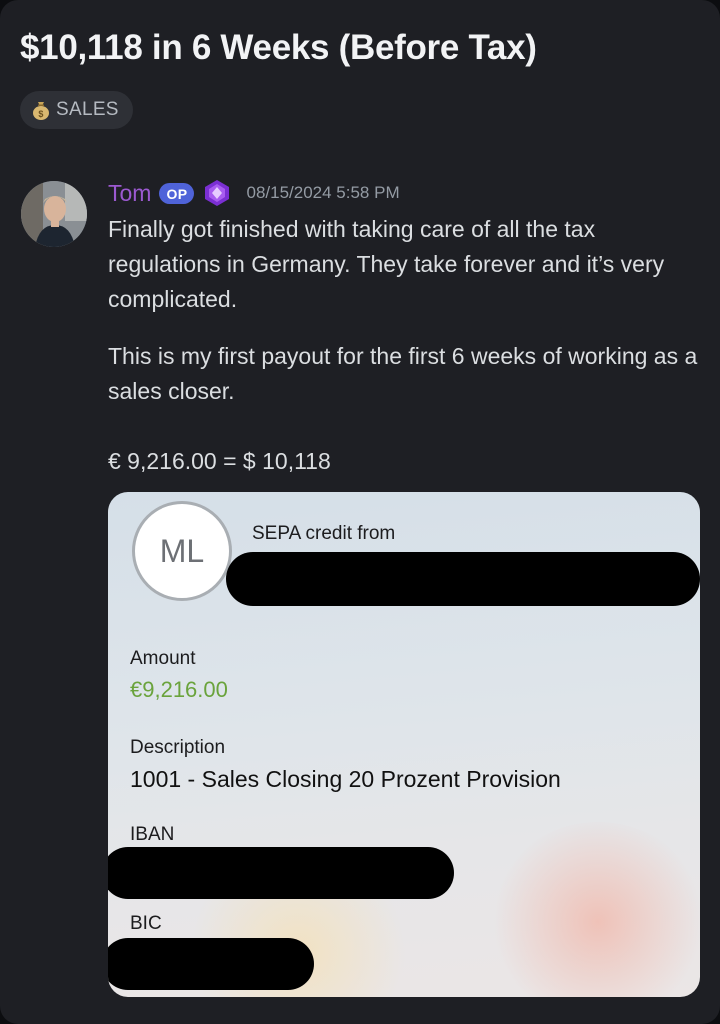 The width and height of the screenshot is (720, 1024). I want to click on amount-value: €9,216.00, so click(179, 689).